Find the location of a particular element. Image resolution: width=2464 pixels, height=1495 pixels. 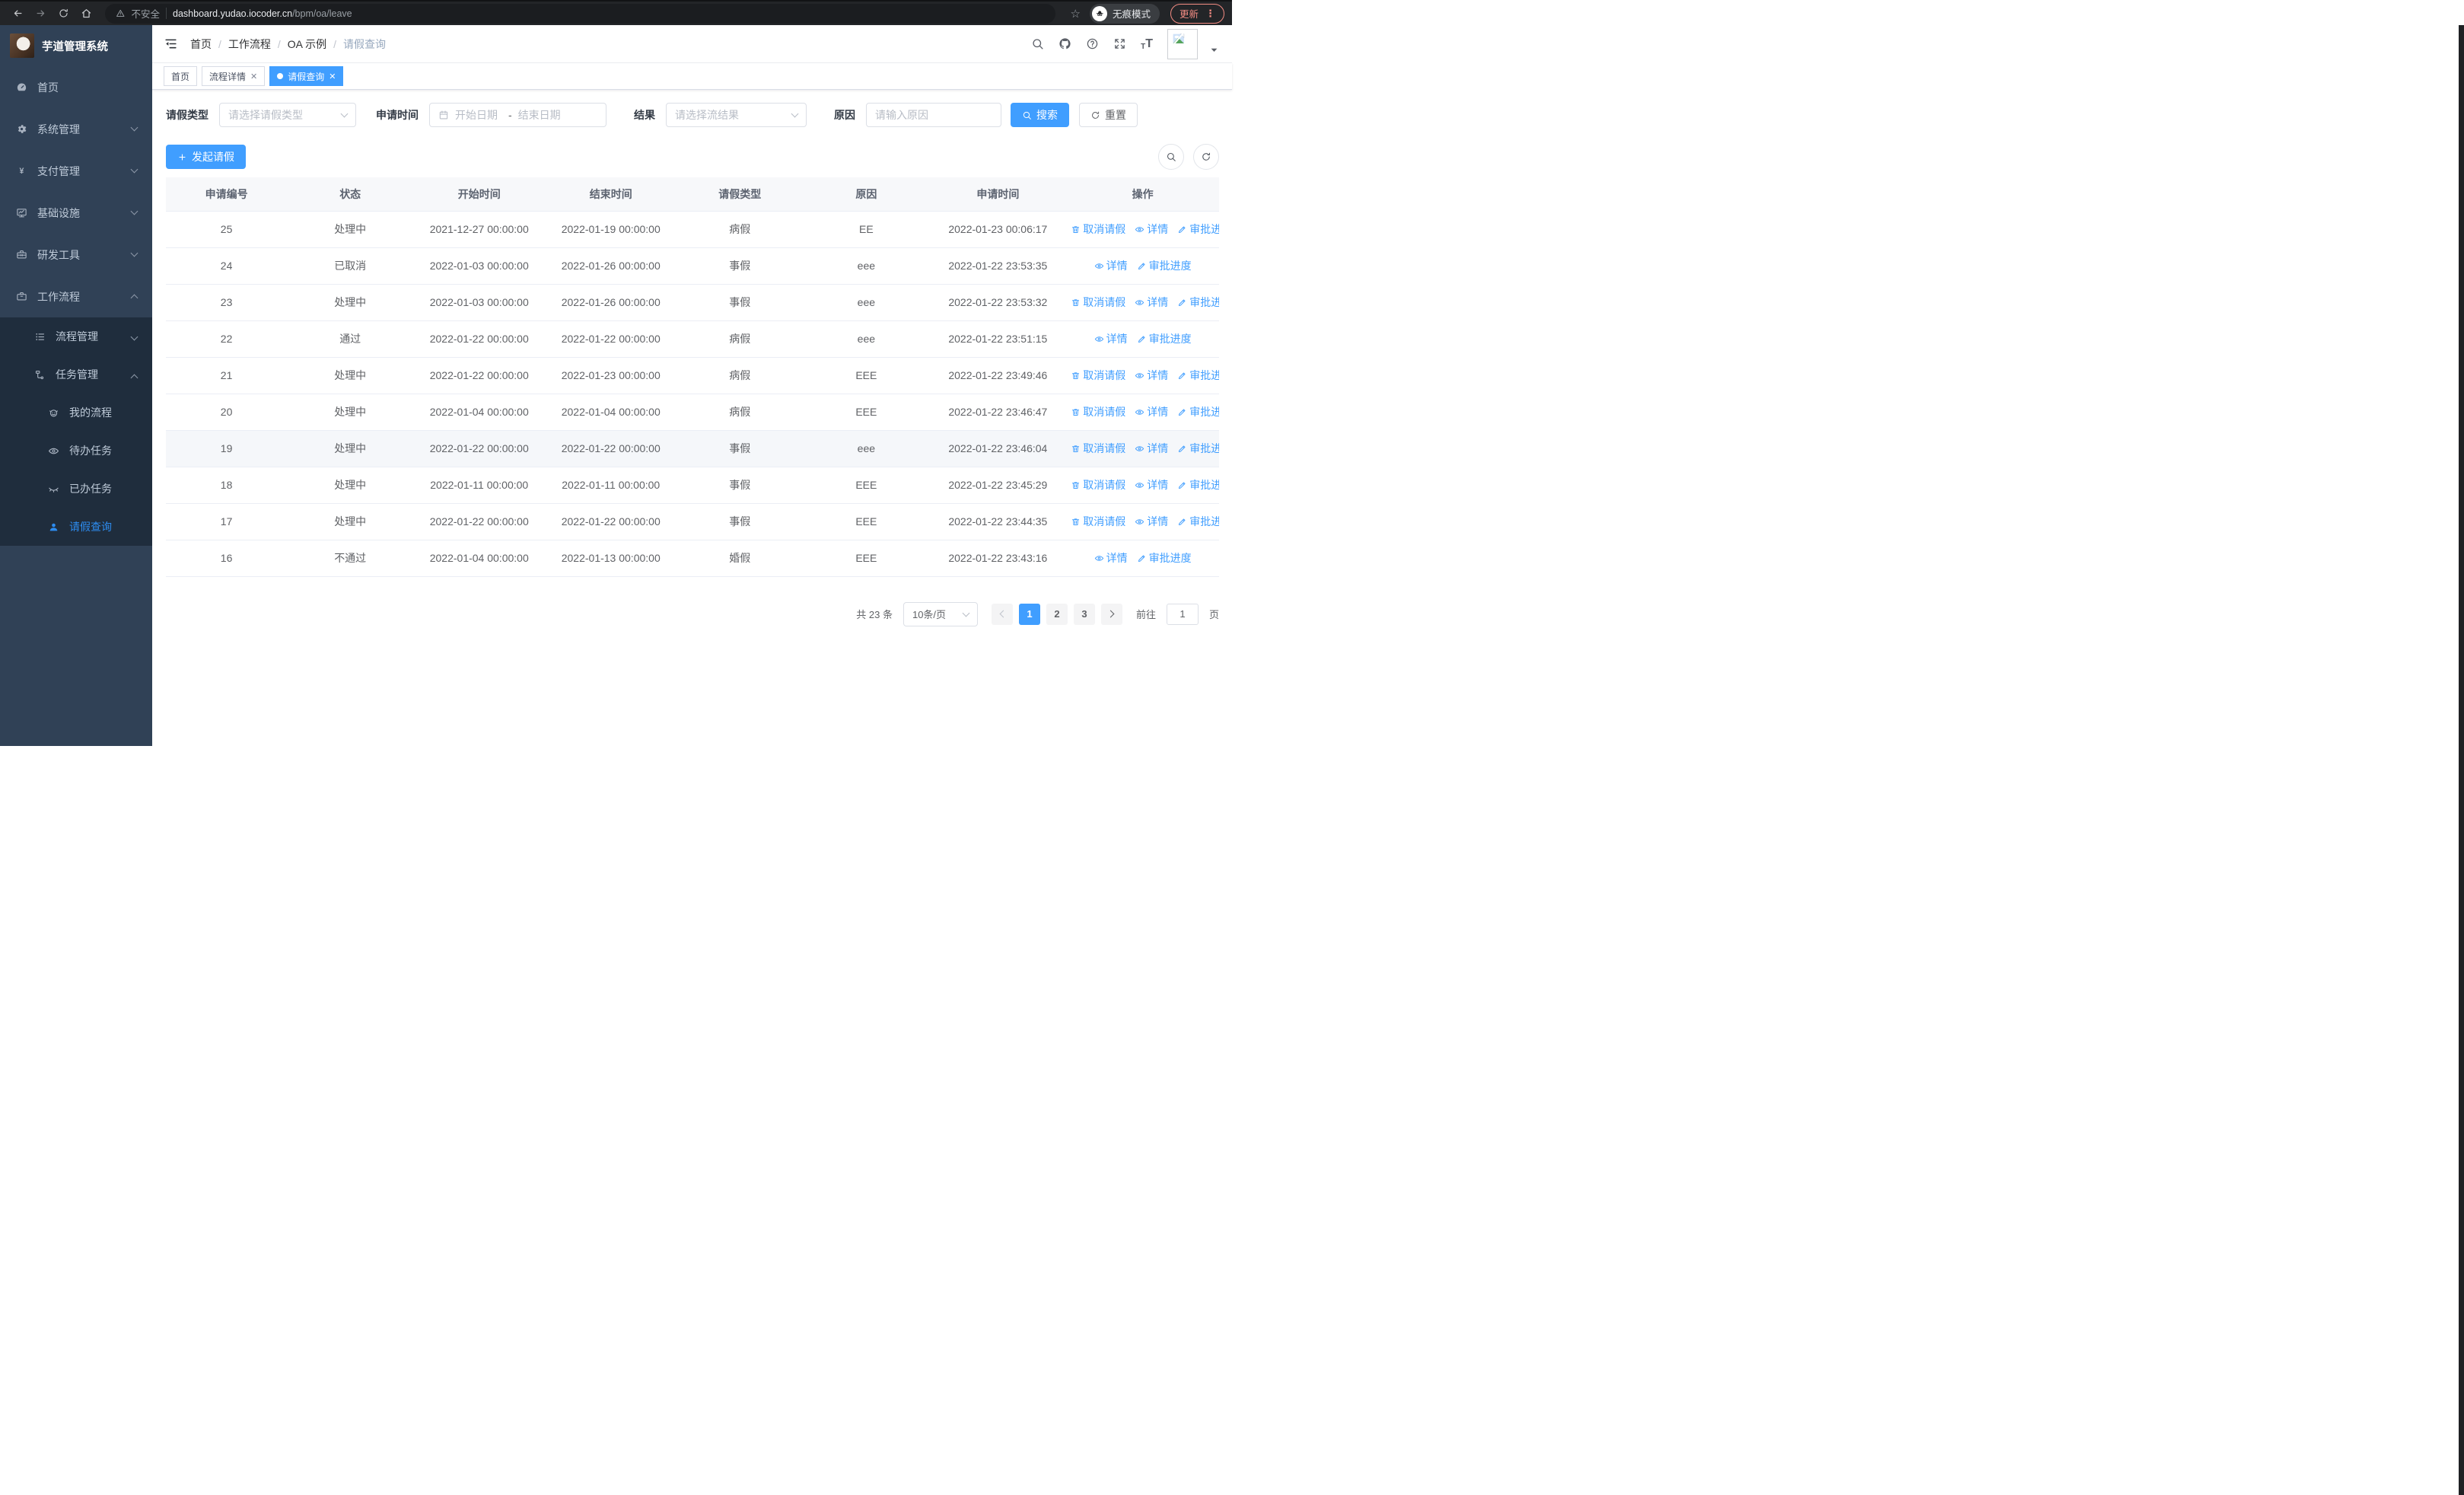

search-button: 搜索 is located at coordinates (1040, 115).